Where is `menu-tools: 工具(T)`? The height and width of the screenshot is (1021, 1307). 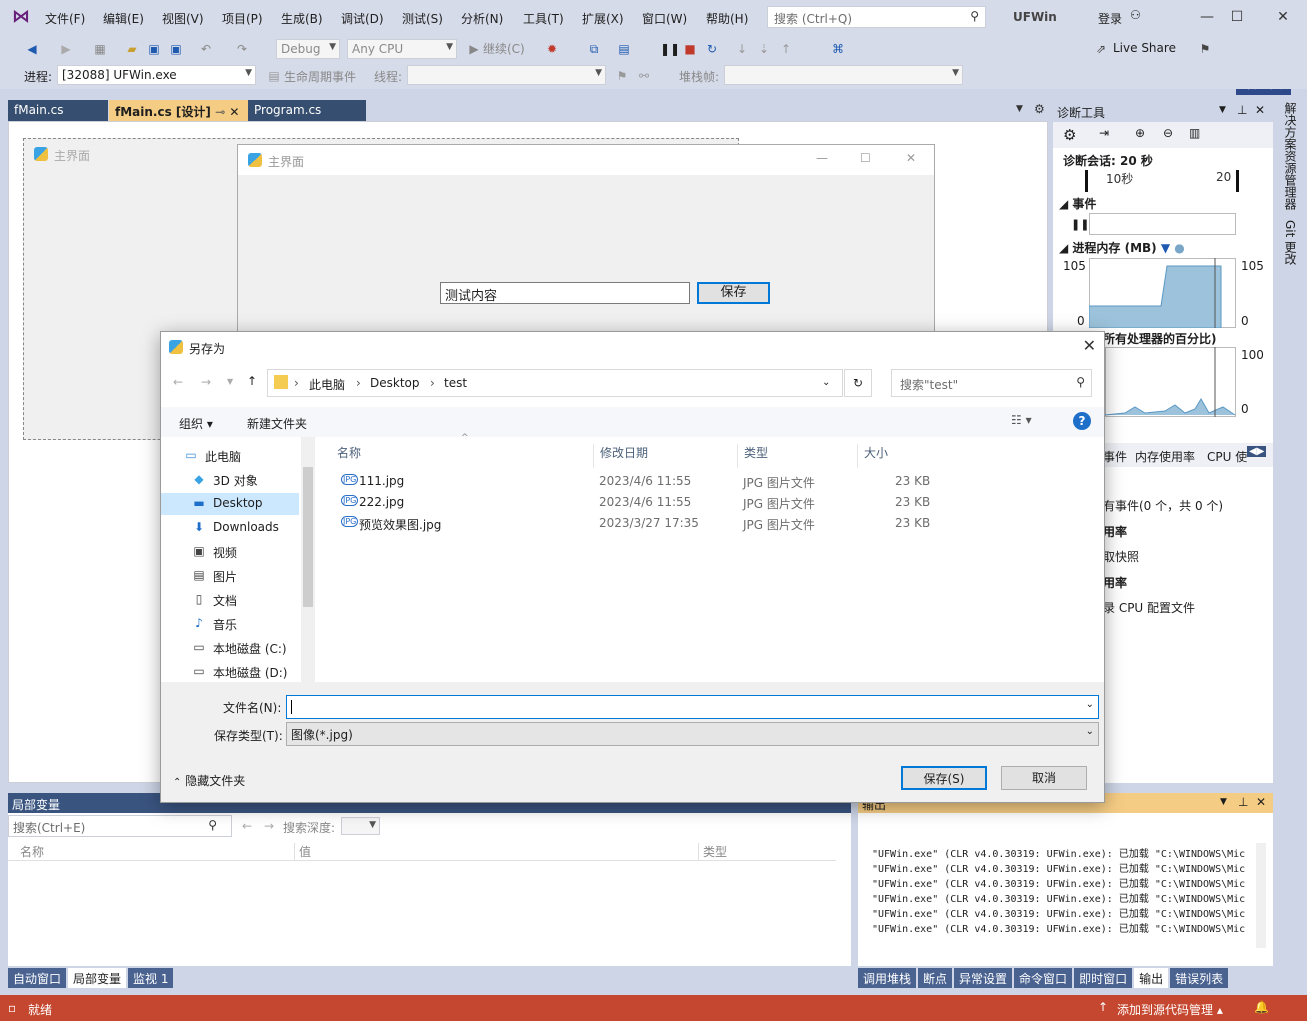
menu-tools: 工具(T) is located at coordinates (543, 18).